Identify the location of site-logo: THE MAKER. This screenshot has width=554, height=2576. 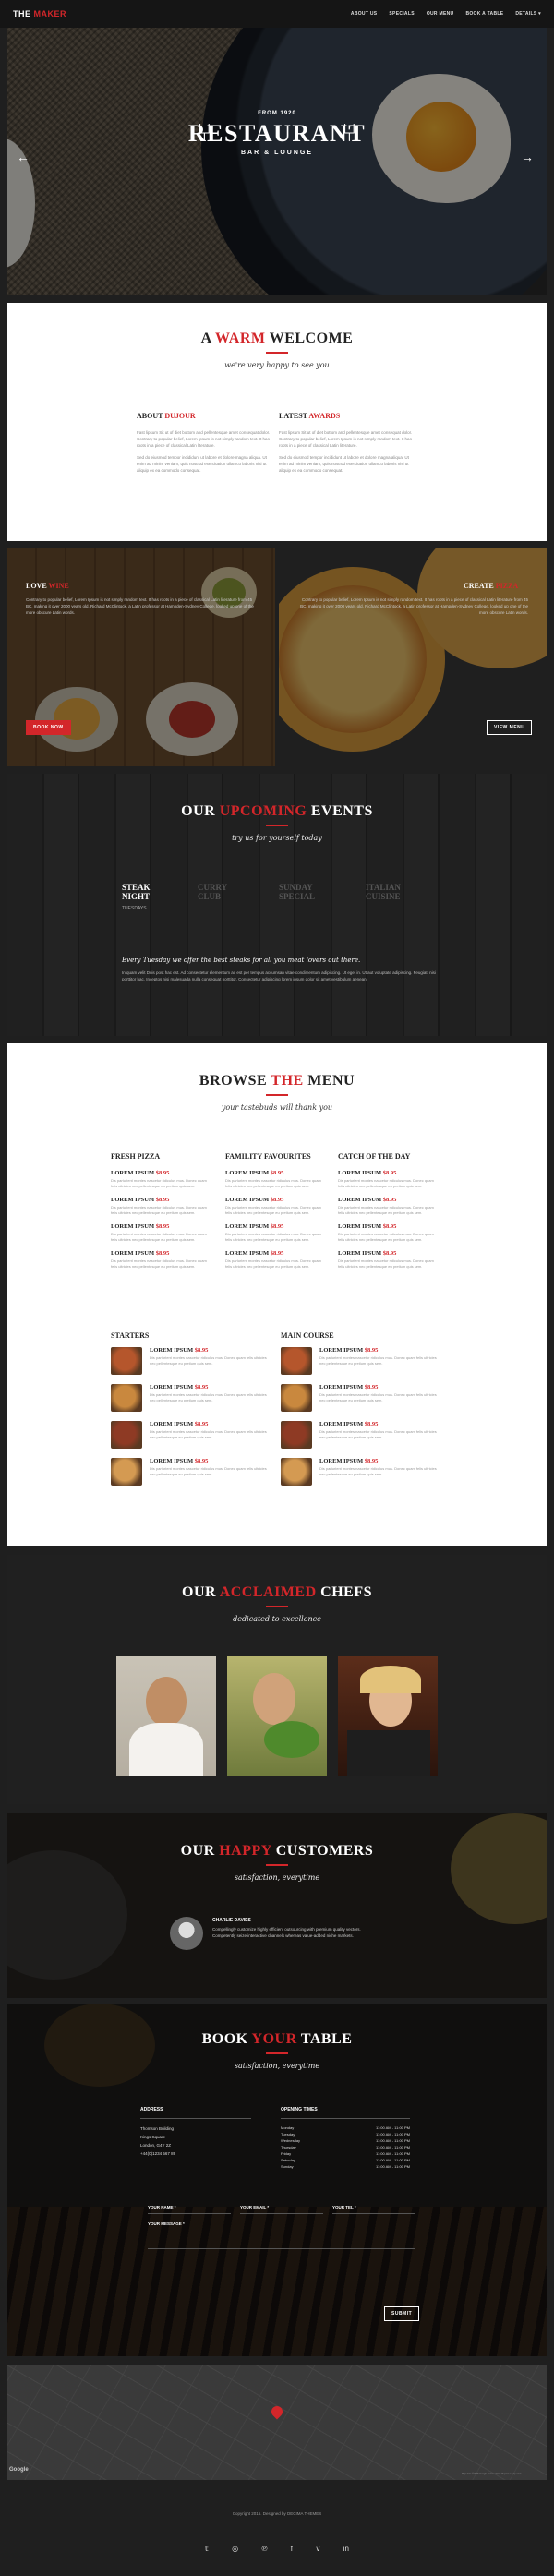
(40, 13).